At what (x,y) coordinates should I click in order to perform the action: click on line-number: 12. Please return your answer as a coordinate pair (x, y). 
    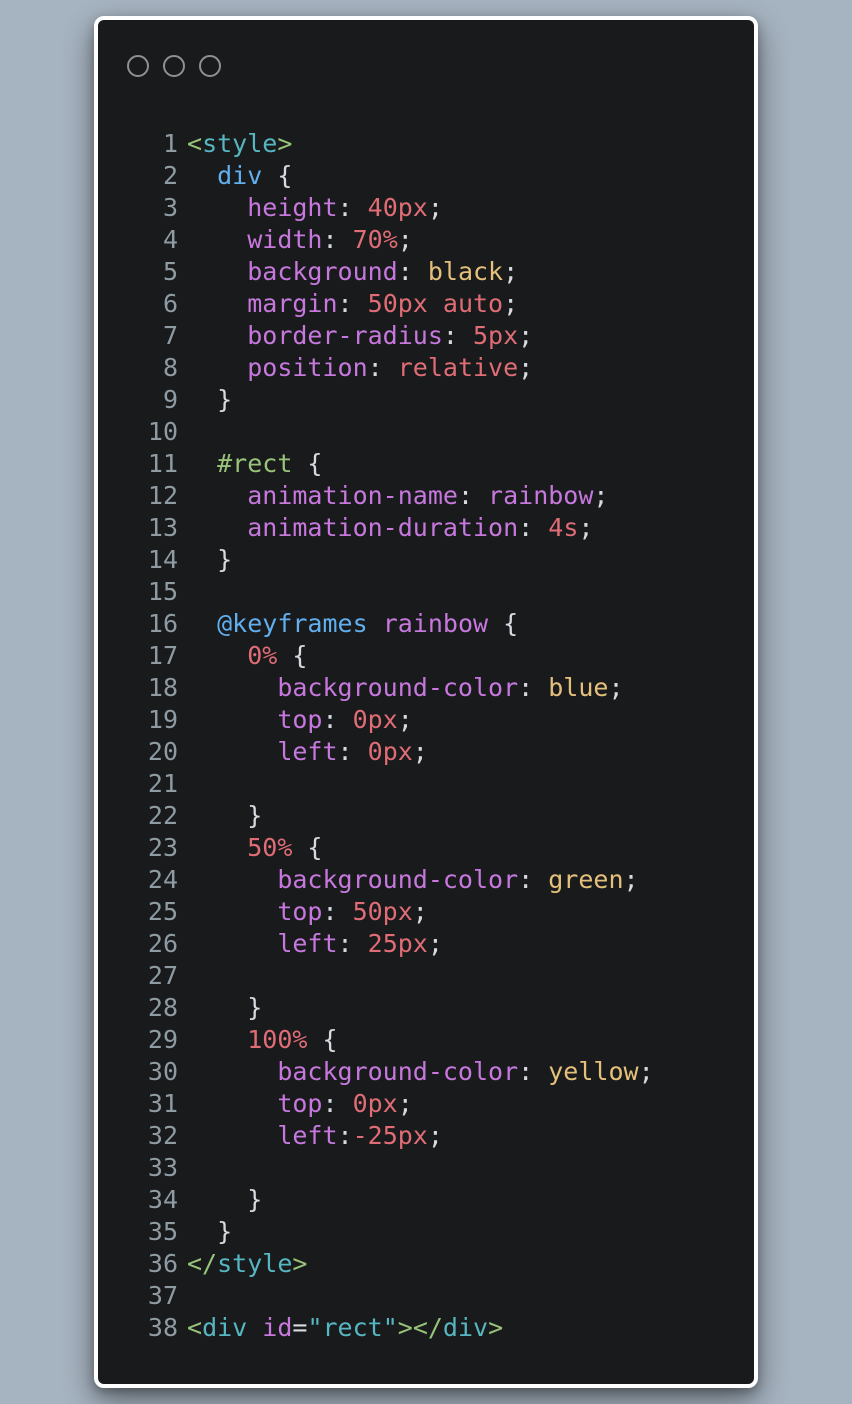
    Looking at the image, I should click on (162, 495).